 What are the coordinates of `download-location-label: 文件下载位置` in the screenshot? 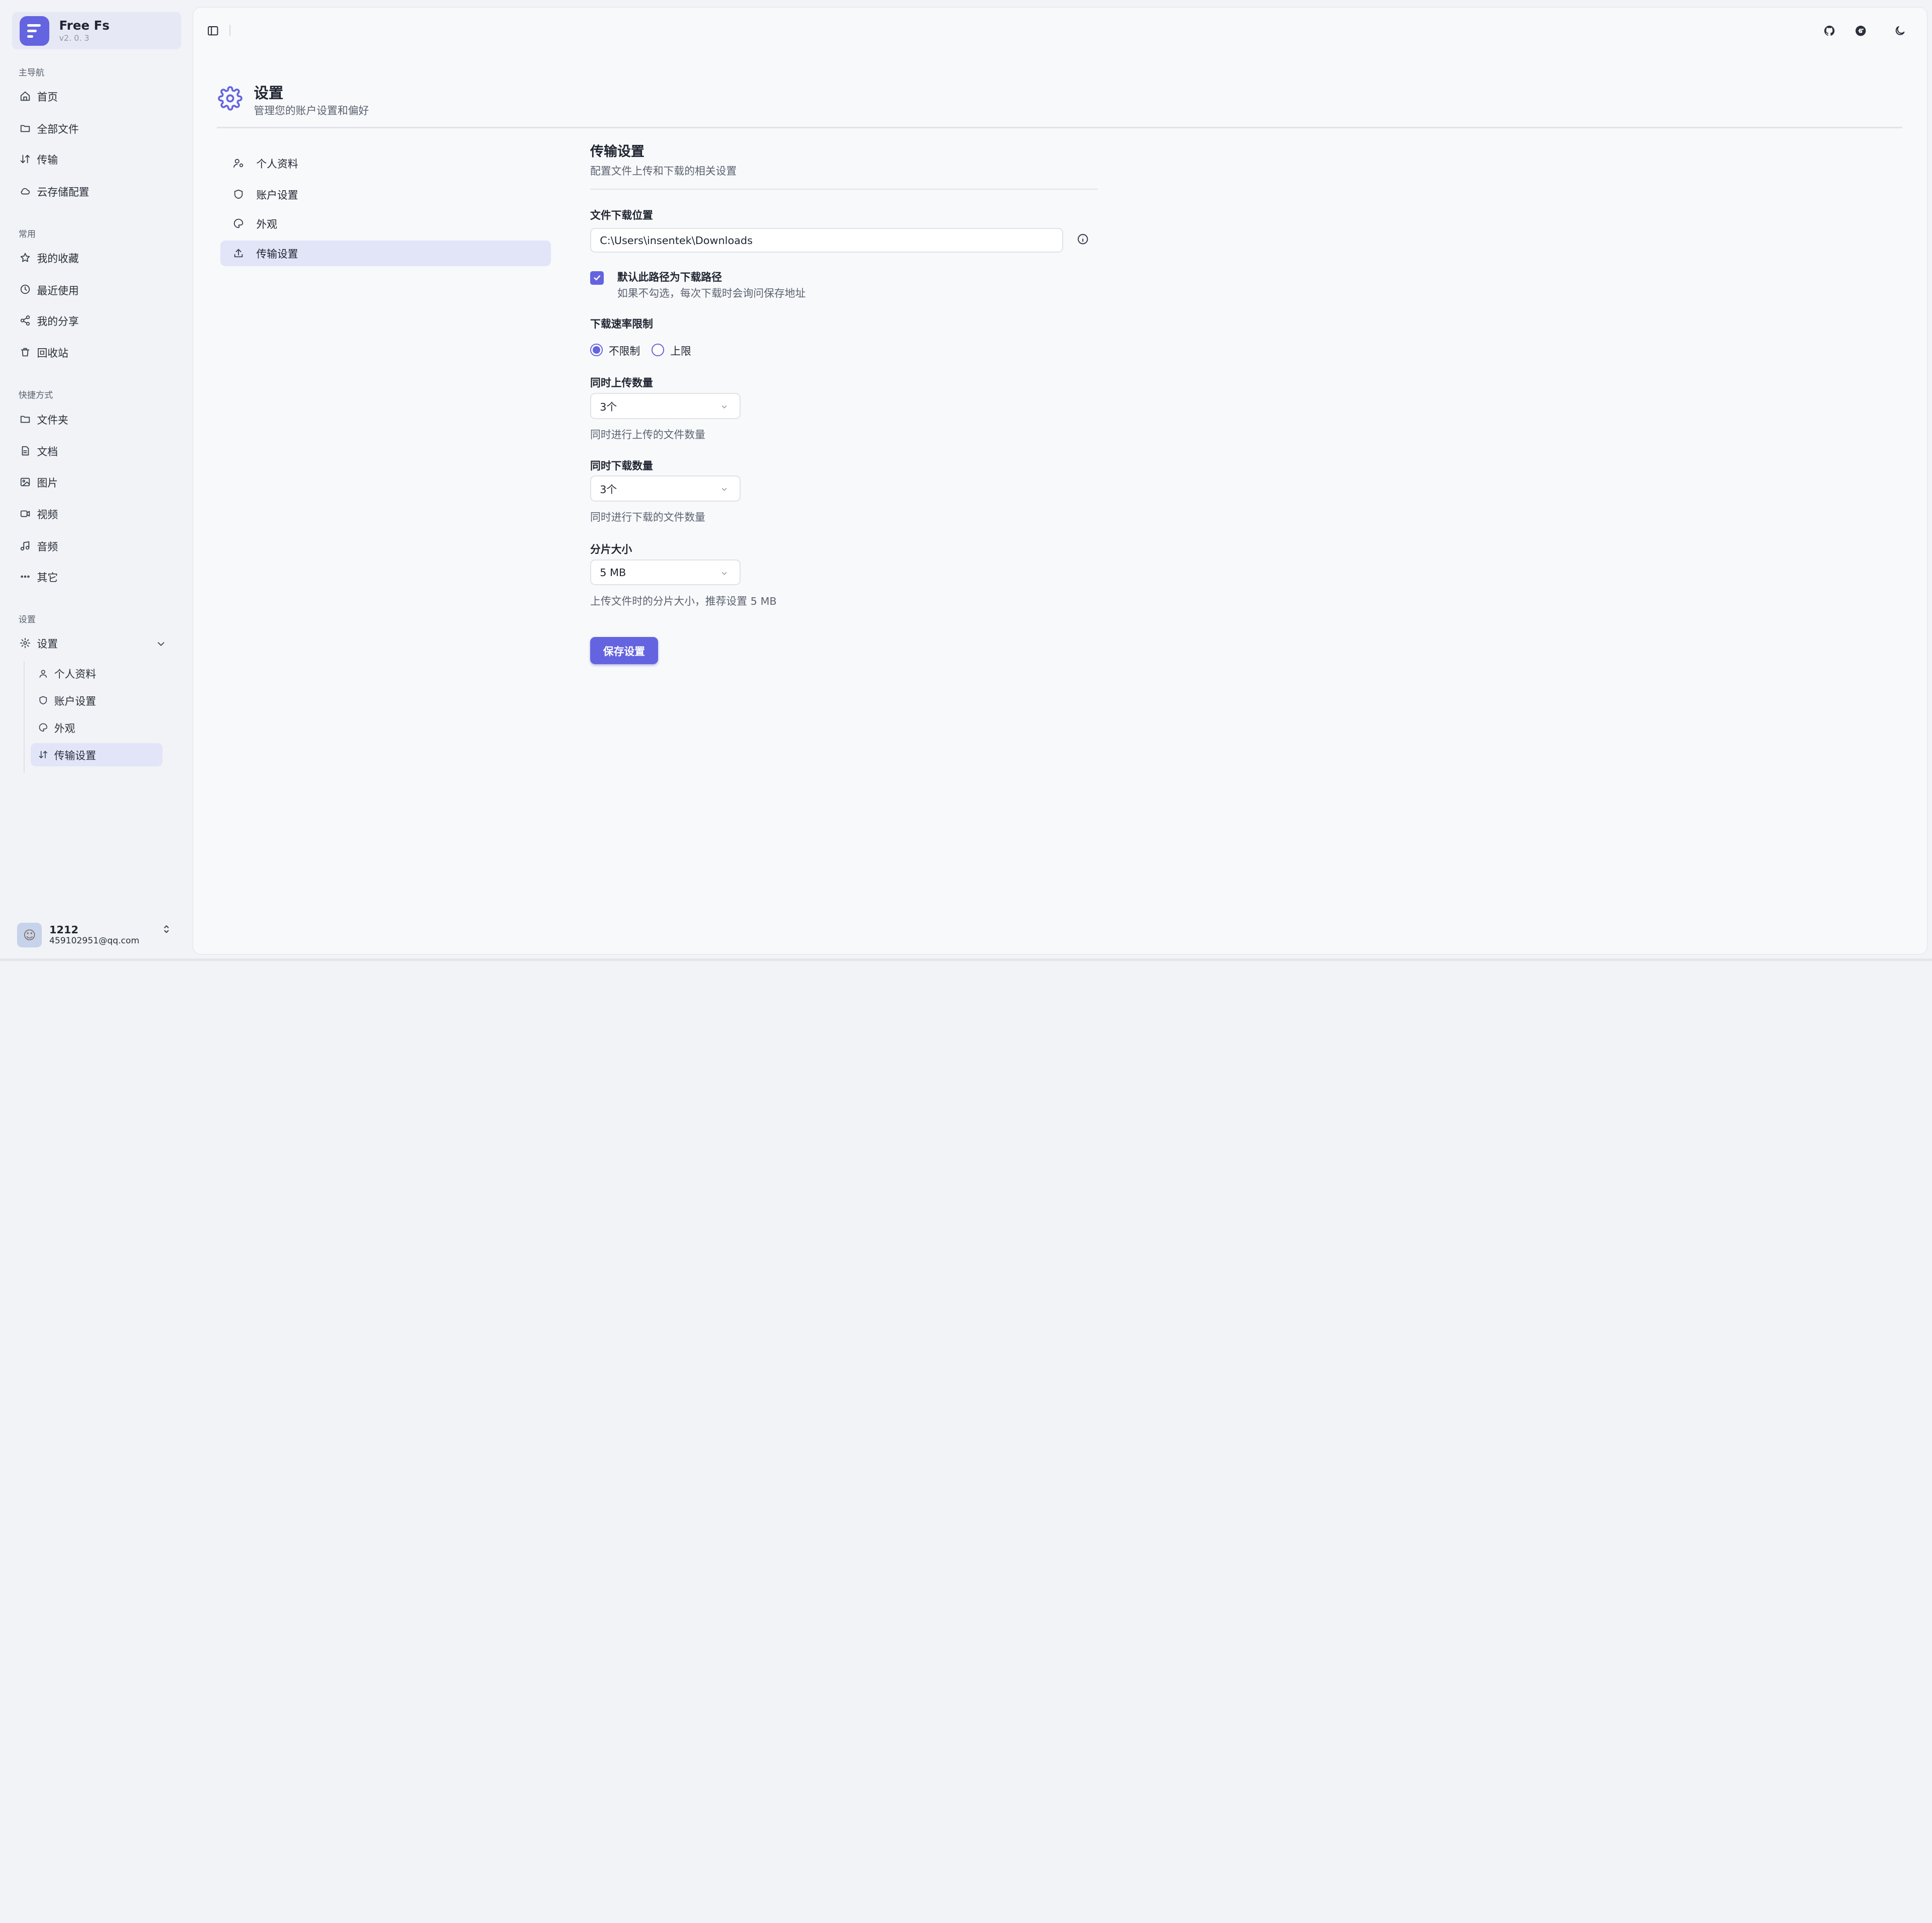 It's located at (621, 216).